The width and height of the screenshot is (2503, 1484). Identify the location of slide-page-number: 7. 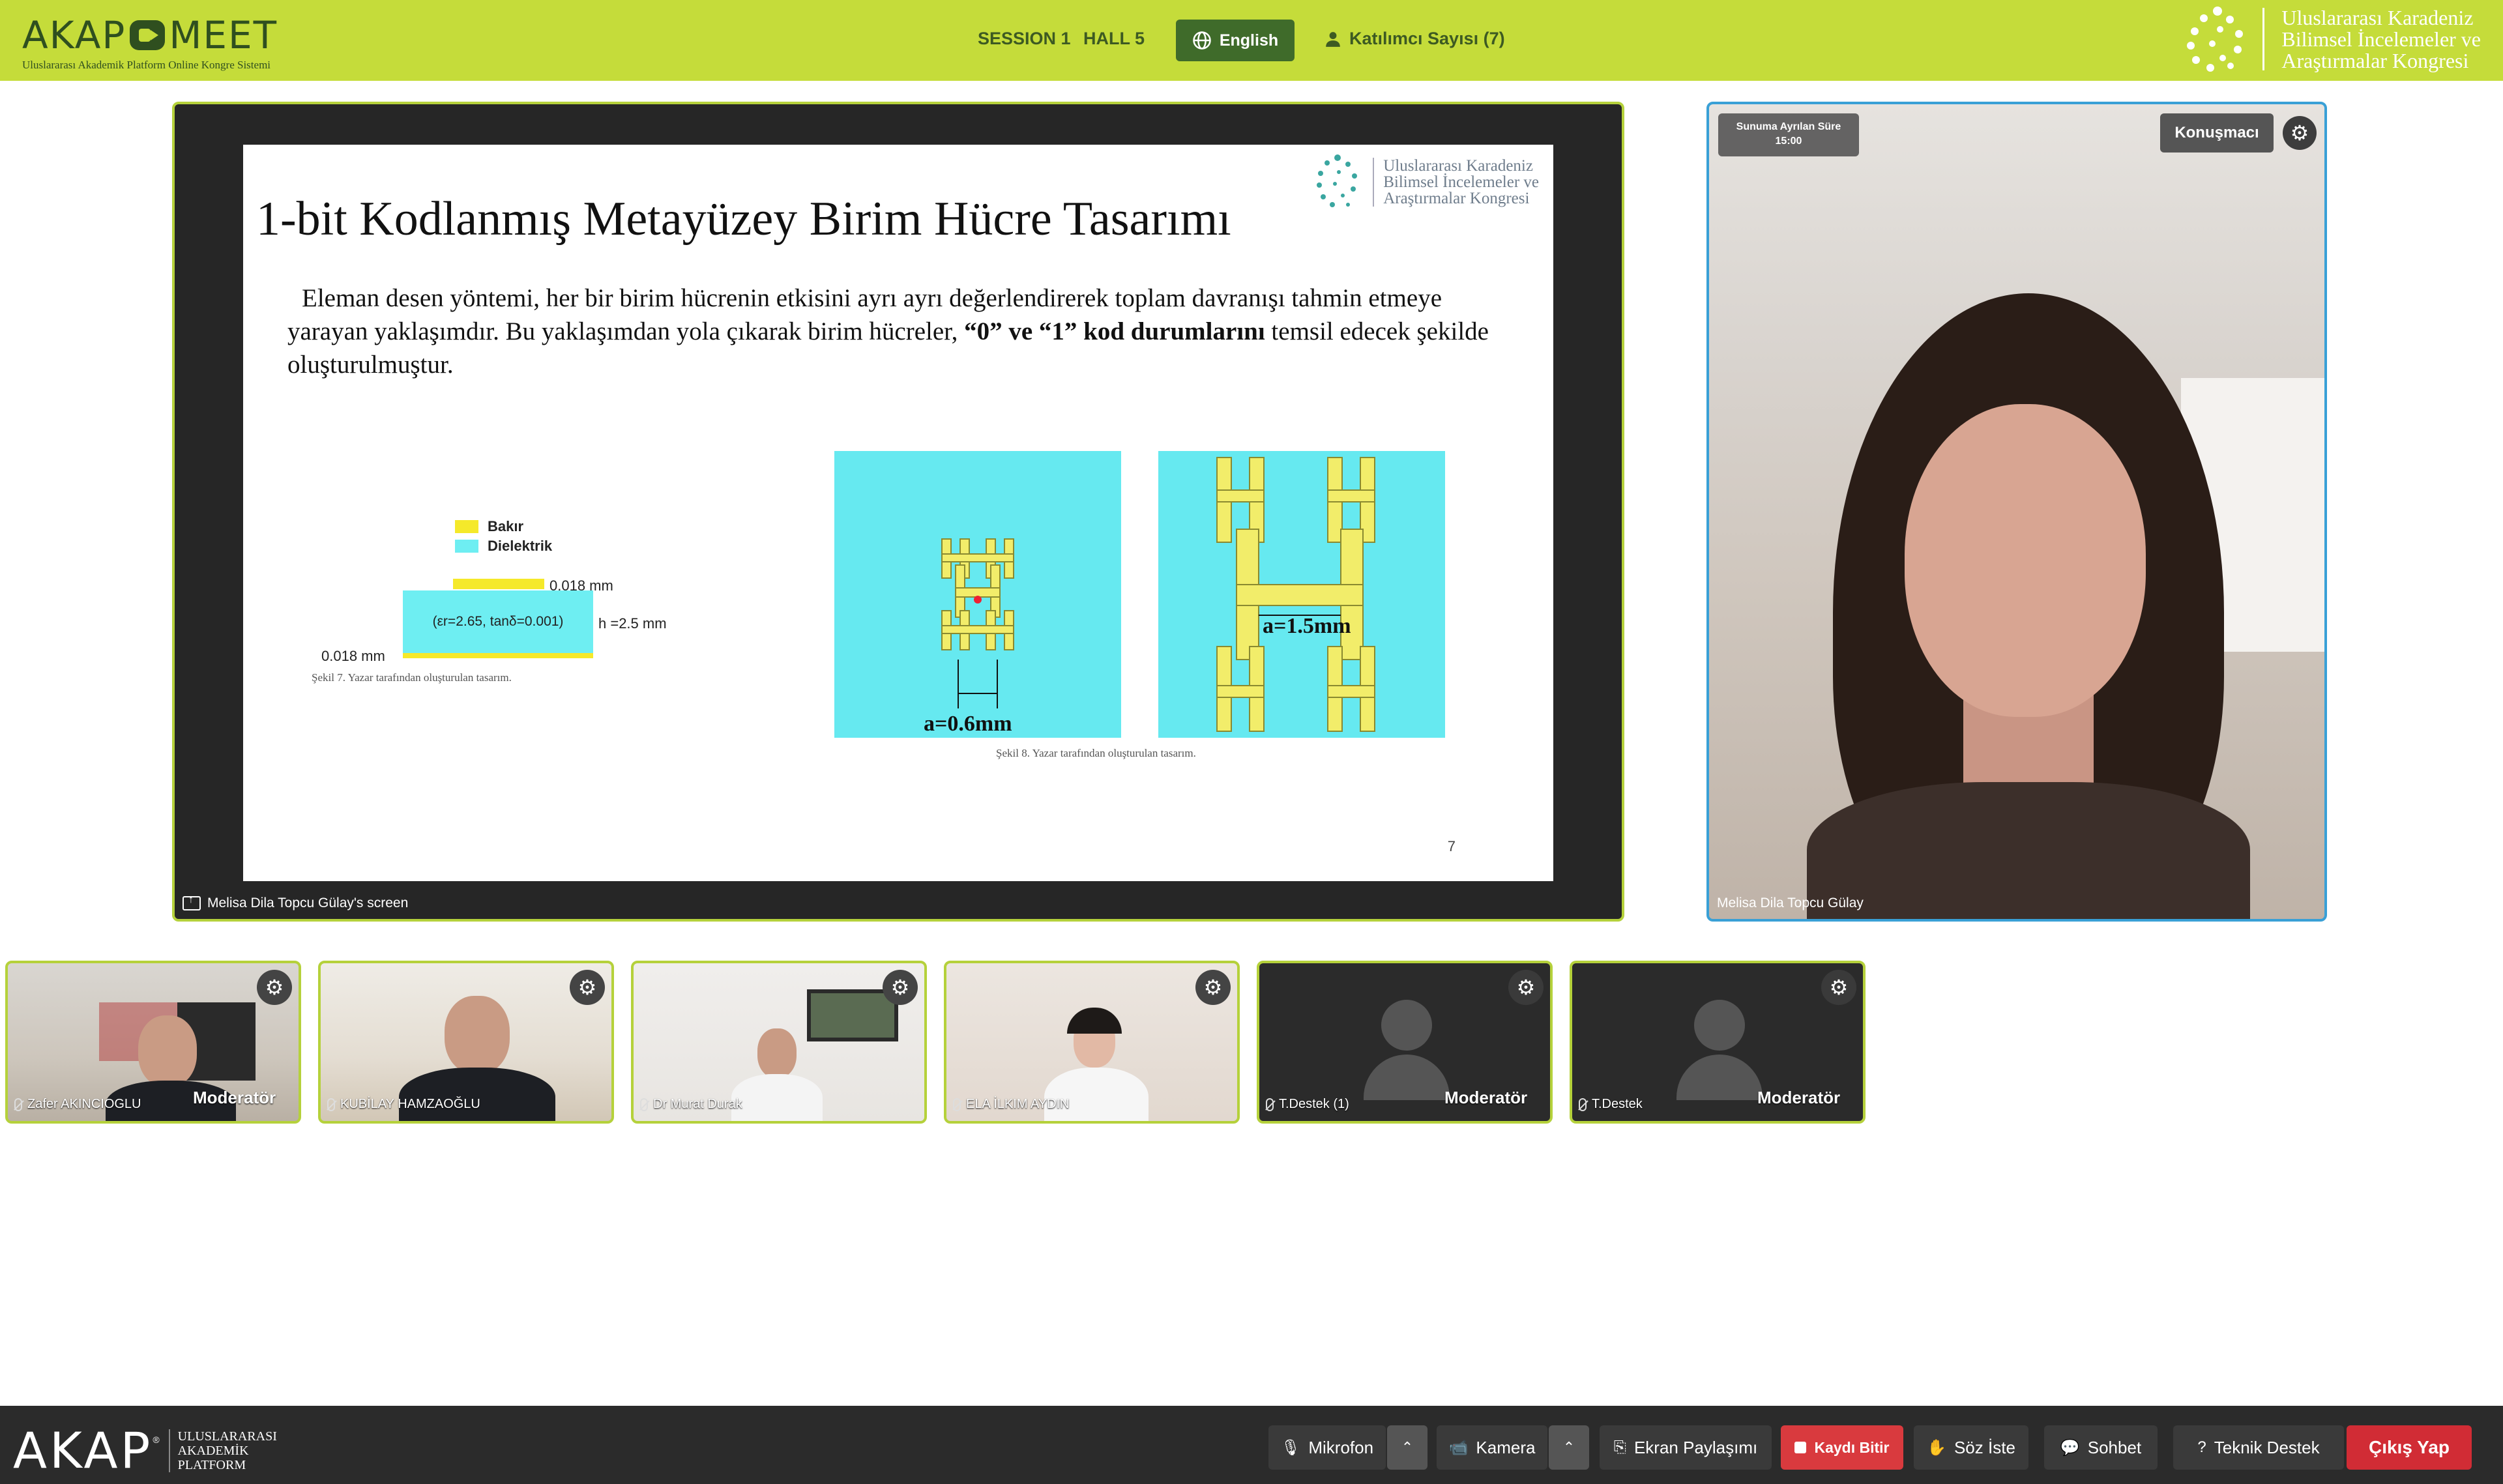
(1451, 846).